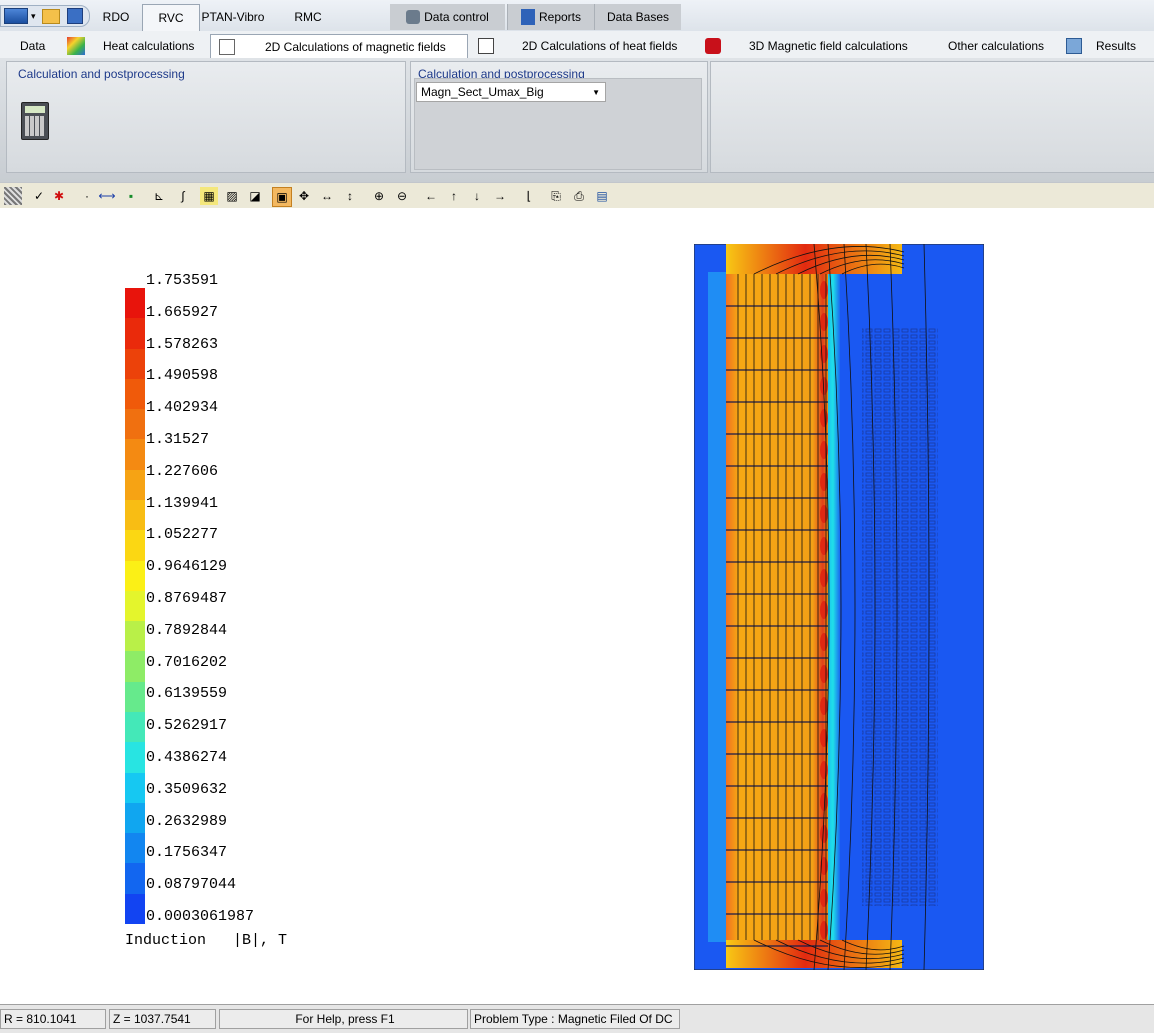 The width and height of the screenshot is (1154, 1033). What do you see at coordinates (183, 196) in the screenshot?
I see `integral-icon: ∫` at bounding box center [183, 196].